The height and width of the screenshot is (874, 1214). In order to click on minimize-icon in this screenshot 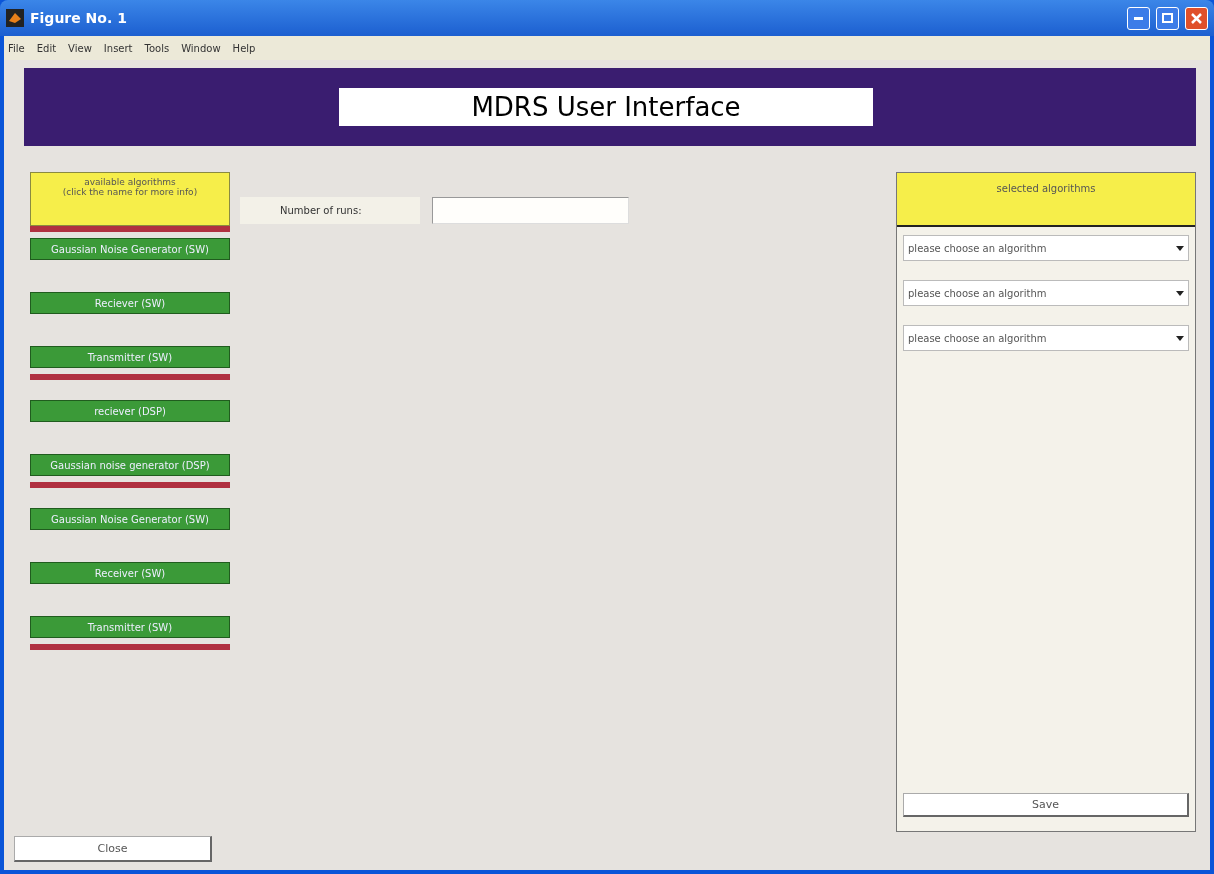, I will do `click(1138, 18)`.